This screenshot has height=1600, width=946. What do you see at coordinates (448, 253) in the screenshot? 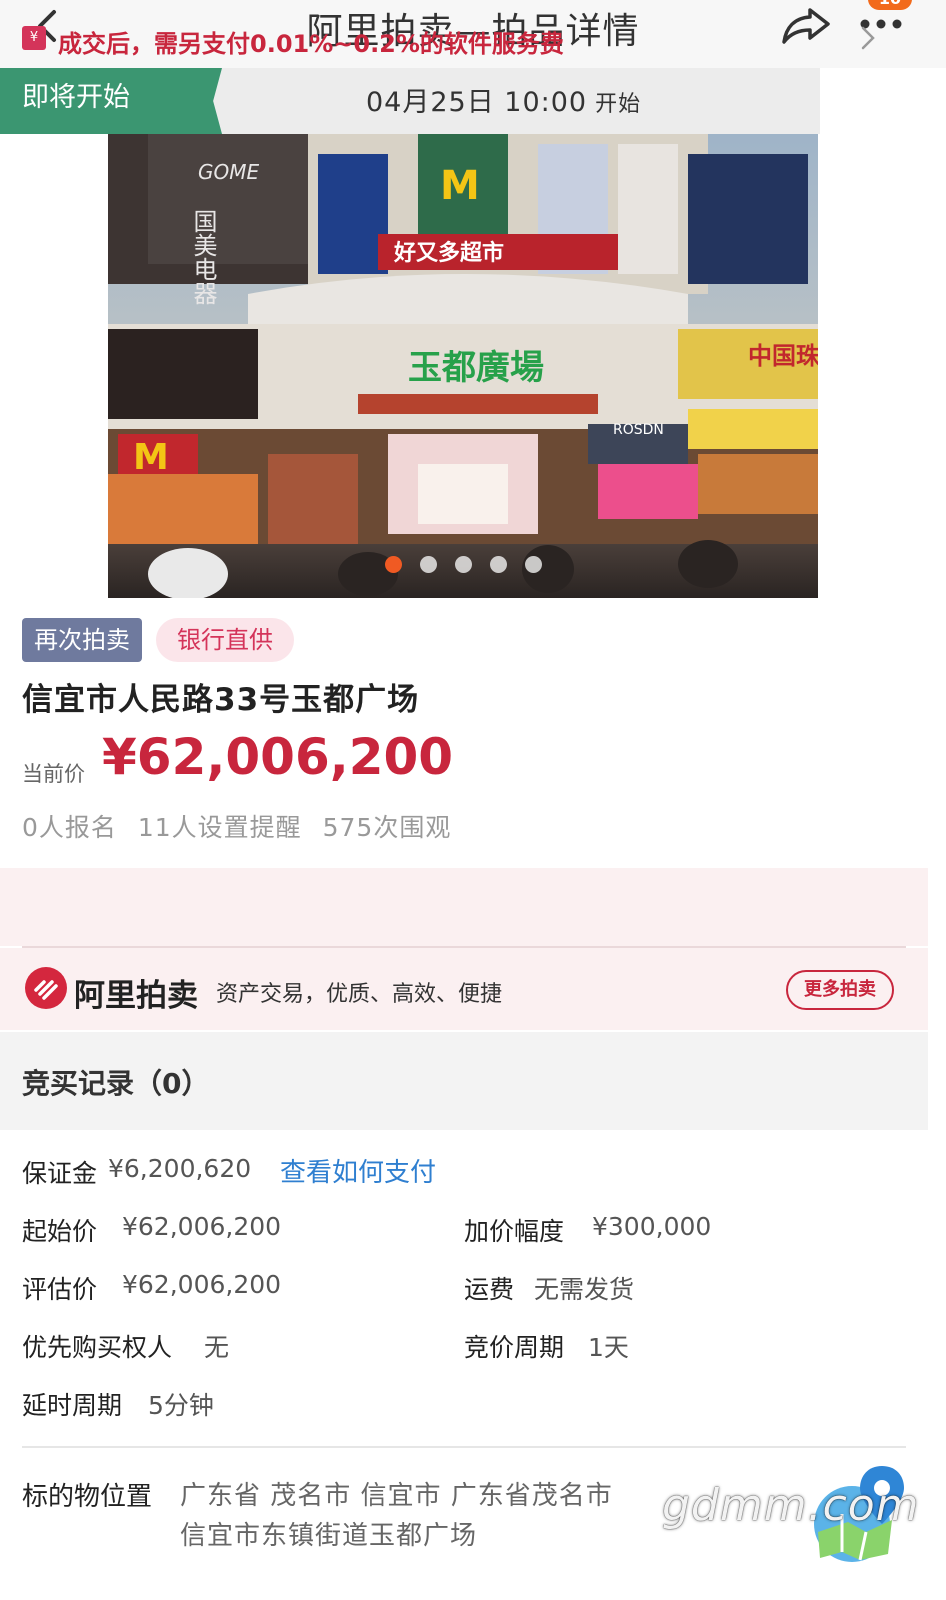
I see `supermarket-sign: 好又多超市` at bounding box center [448, 253].